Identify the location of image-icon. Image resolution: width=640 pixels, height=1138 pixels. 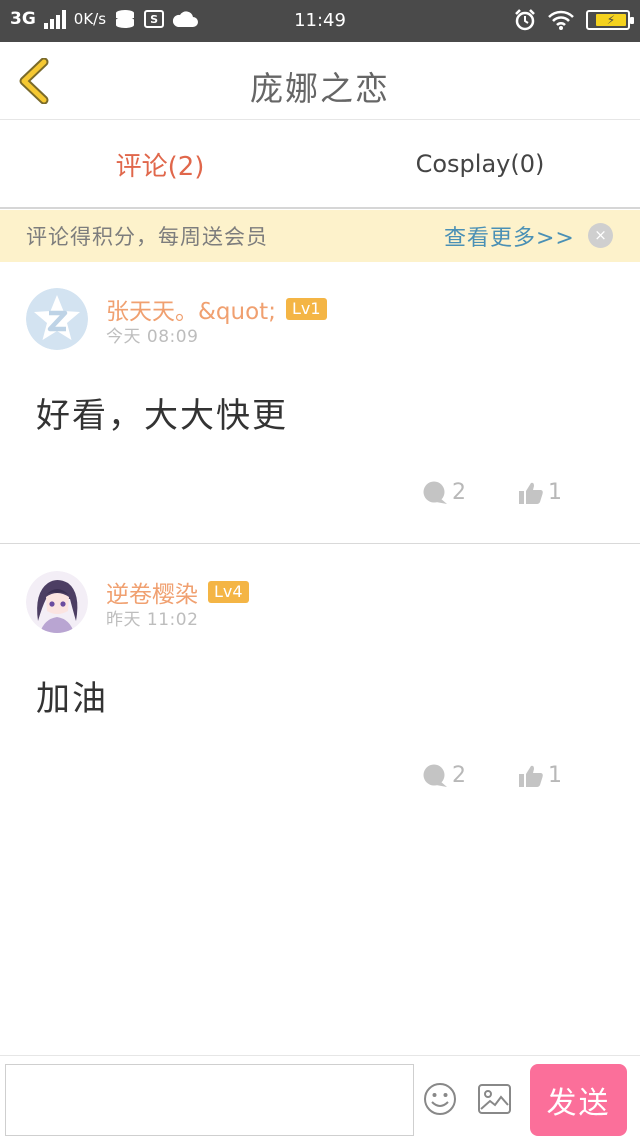
(494, 1099).